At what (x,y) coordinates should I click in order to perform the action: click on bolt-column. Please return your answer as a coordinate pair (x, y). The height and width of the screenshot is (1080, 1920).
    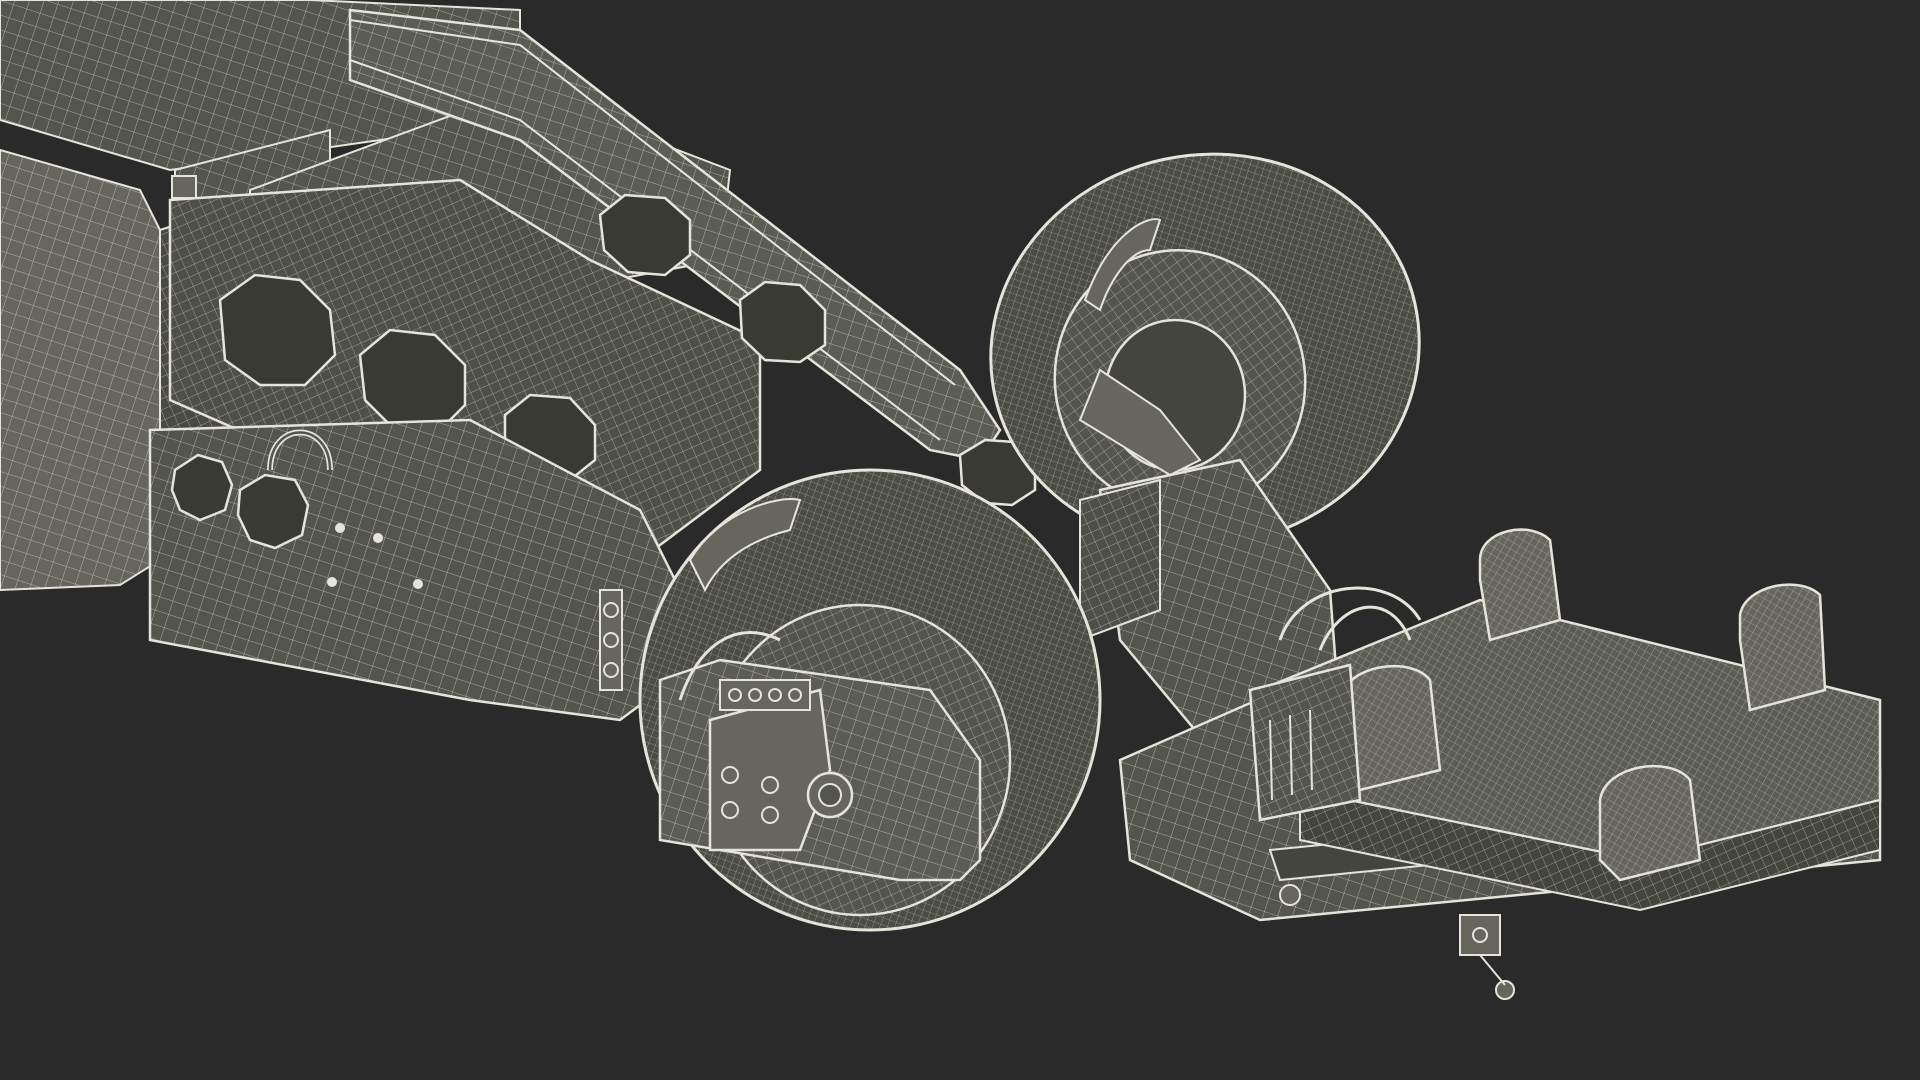
    Looking at the image, I should click on (611, 640).